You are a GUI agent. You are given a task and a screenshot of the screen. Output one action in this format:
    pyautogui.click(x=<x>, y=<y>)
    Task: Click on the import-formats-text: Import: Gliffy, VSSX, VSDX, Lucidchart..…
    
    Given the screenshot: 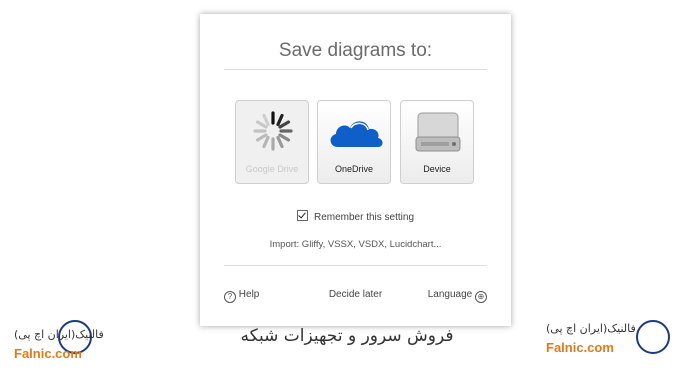 What is the action you would take?
    pyautogui.click(x=355, y=244)
    